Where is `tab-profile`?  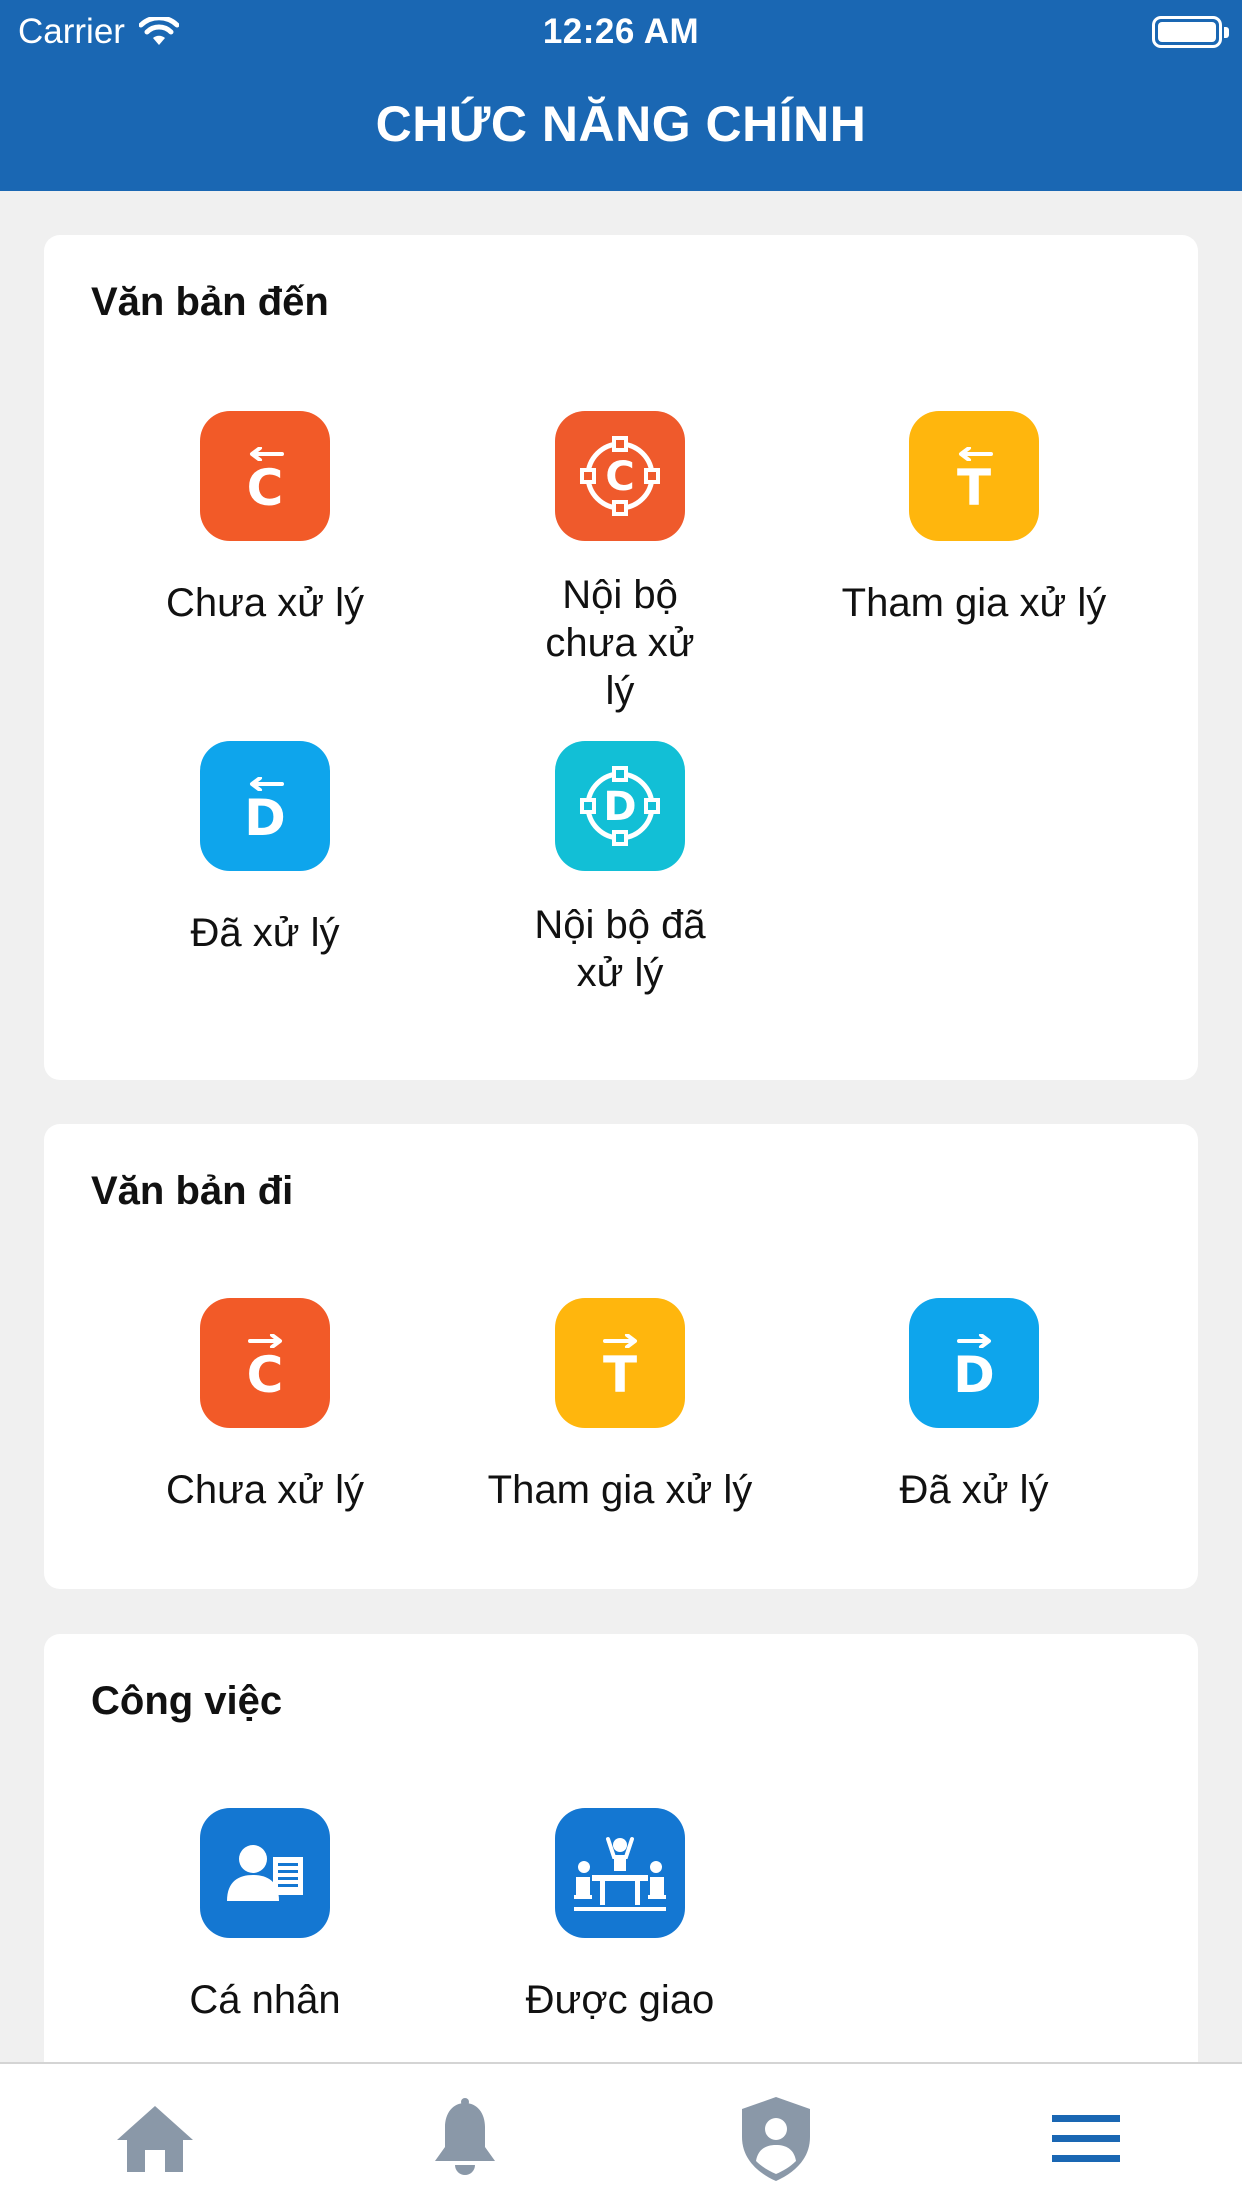 tab-profile is located at coordinates (776, 2139).